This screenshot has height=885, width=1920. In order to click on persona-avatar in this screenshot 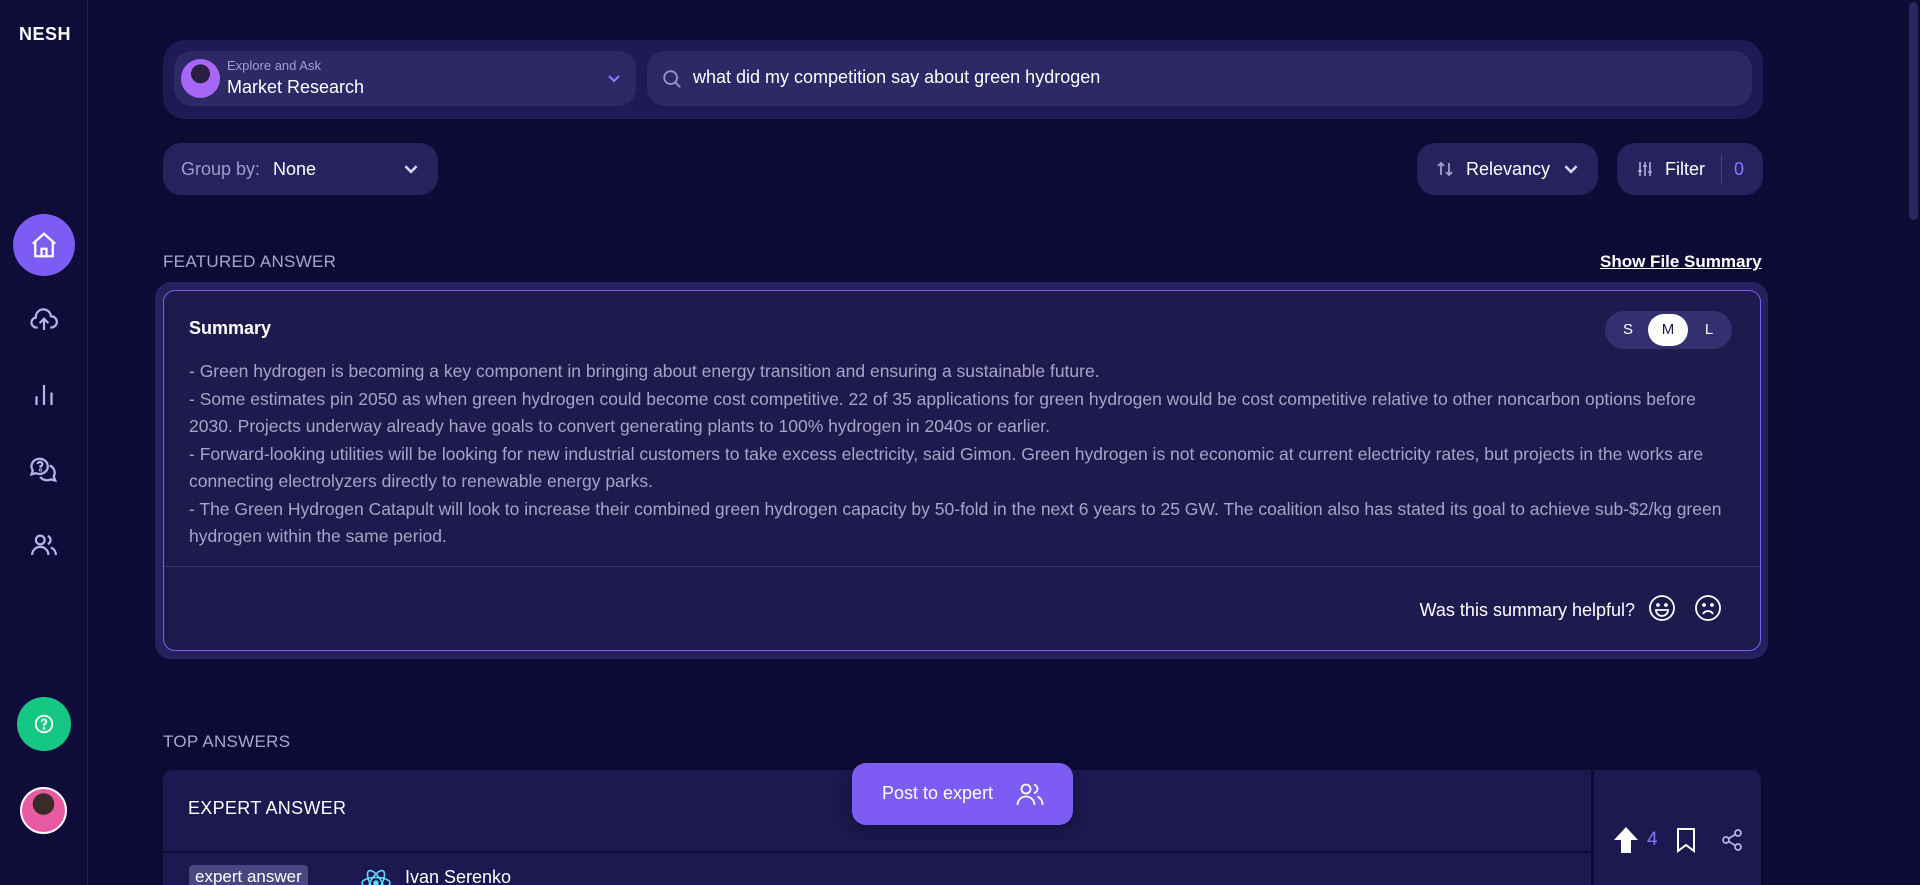, I will do `click(200, 78)`.